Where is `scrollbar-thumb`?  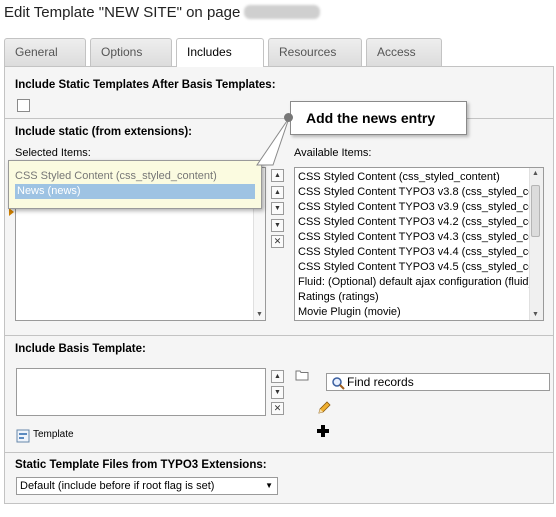 scrollbar-thumb is located at coordinates (535, 211).